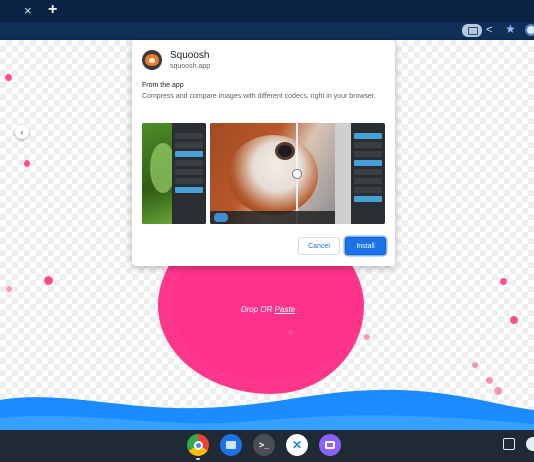 This screenshot has width=534, height=462. I want to click on files-icon, so click(231, 445).